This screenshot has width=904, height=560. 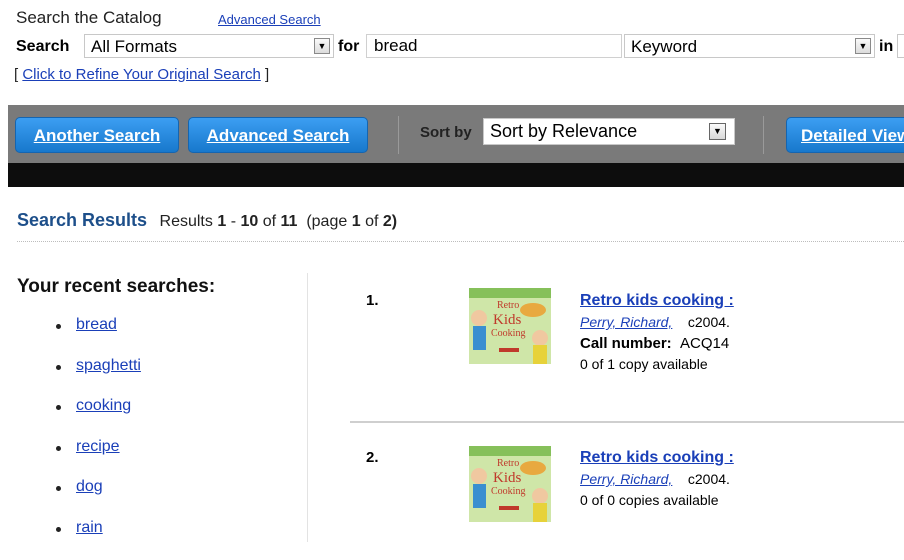 I want to click on recent-search-link-recipe: recipe, so click(x=98, y=447).